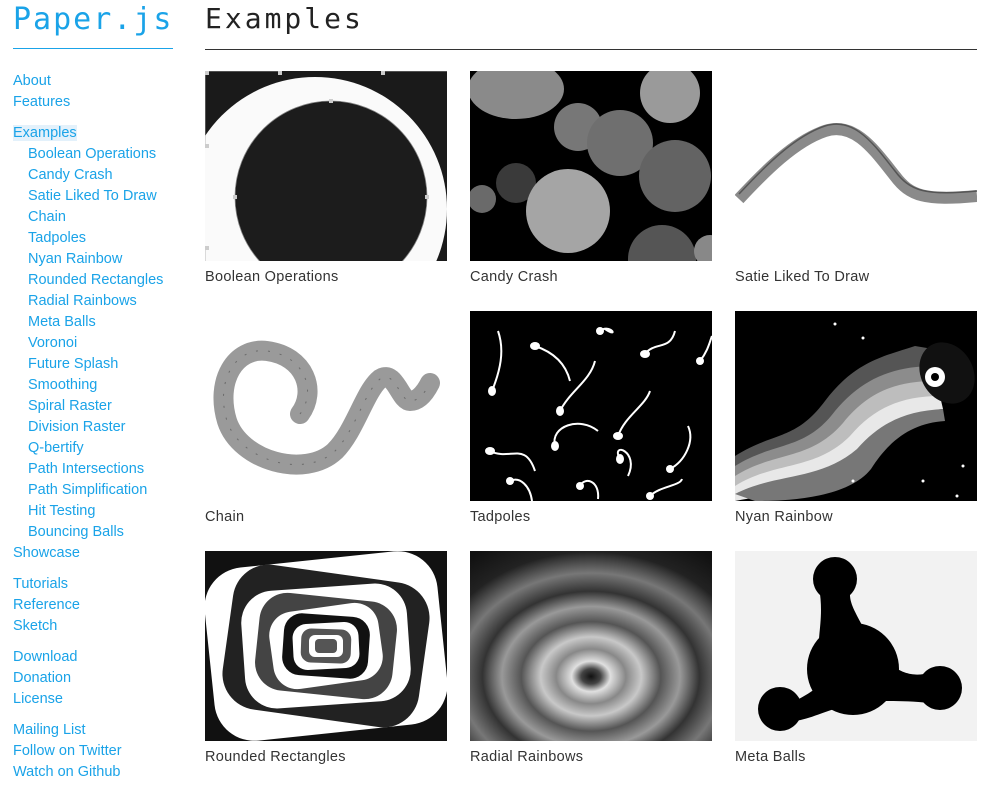 This screenshot has height=787, width=996. I want to click on example-card-radial-rainbows: Radial Rainbows, so click(591, 659).